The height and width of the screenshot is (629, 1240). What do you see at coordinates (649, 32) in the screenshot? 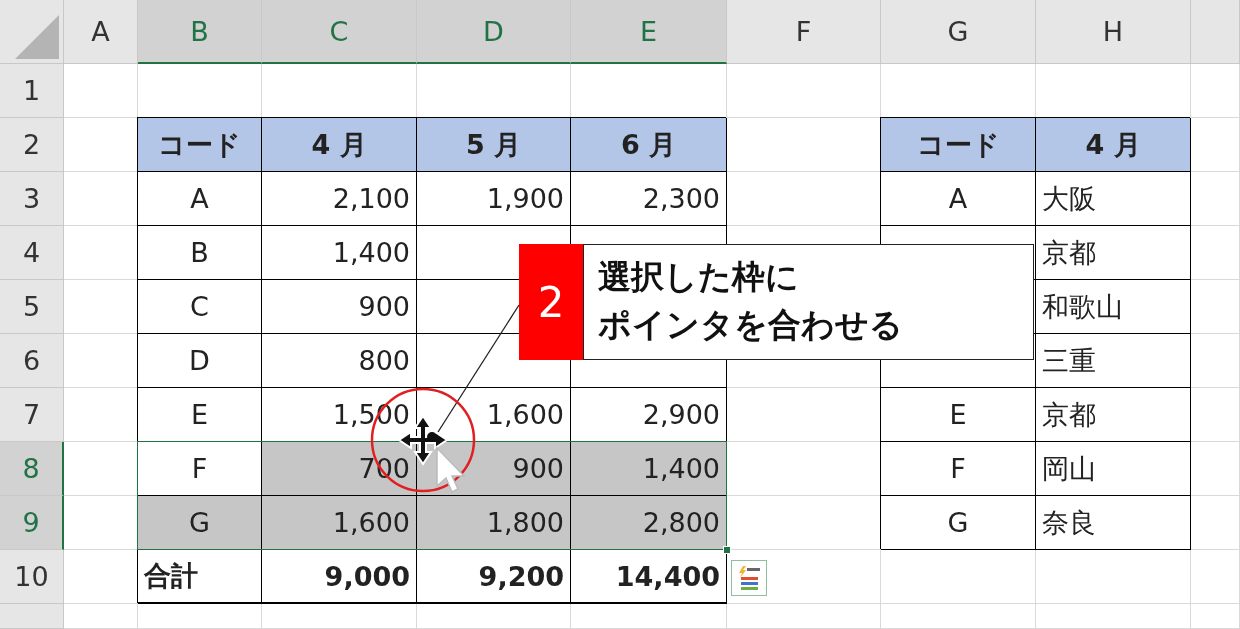
I see `column-header: E` at bounding box center [649, 32].